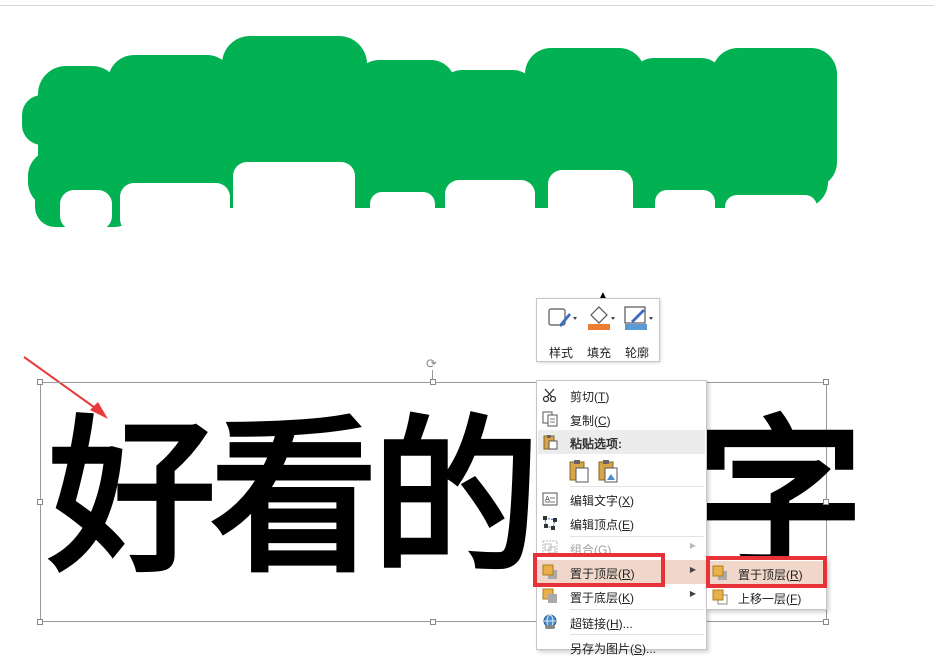 This screenshot has height=659, width=934. What do you see at coordinates (794, 575) in the screenshot?
I see `sub-bring-to-front-key: R` at bounding box center [794, 575].